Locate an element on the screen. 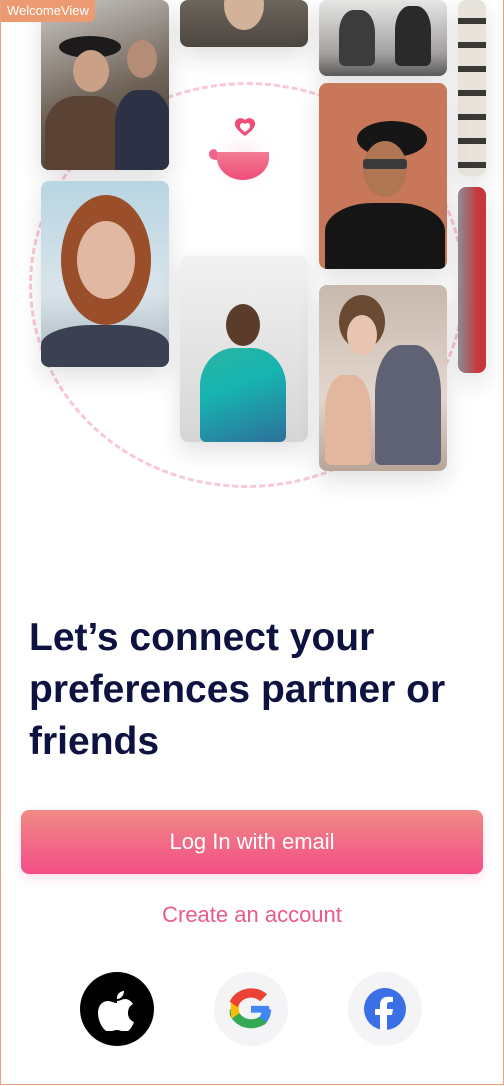 This screenshot has height=1086, width=504. photo-man-sunglasses is located at coordinates (383, 176).